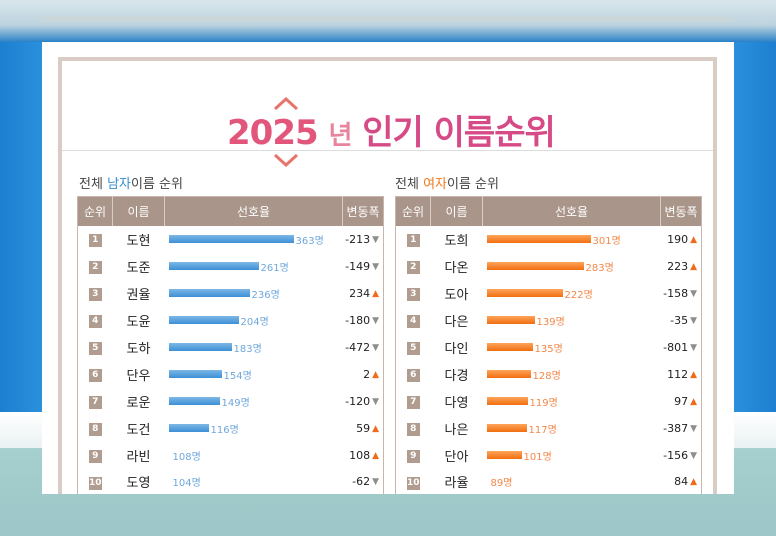  I want to click on preference-value: 236명, so click(265, 295).